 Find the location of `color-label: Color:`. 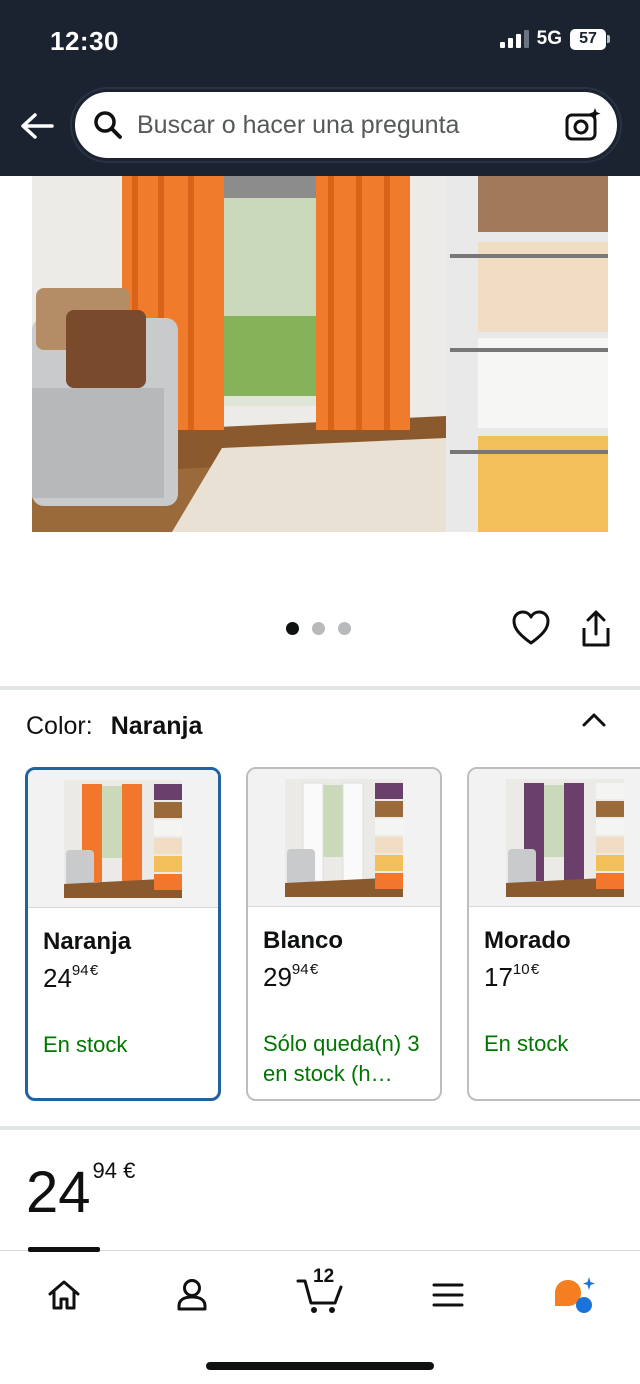

color-label: Color: is located at coordinates (59, 726).